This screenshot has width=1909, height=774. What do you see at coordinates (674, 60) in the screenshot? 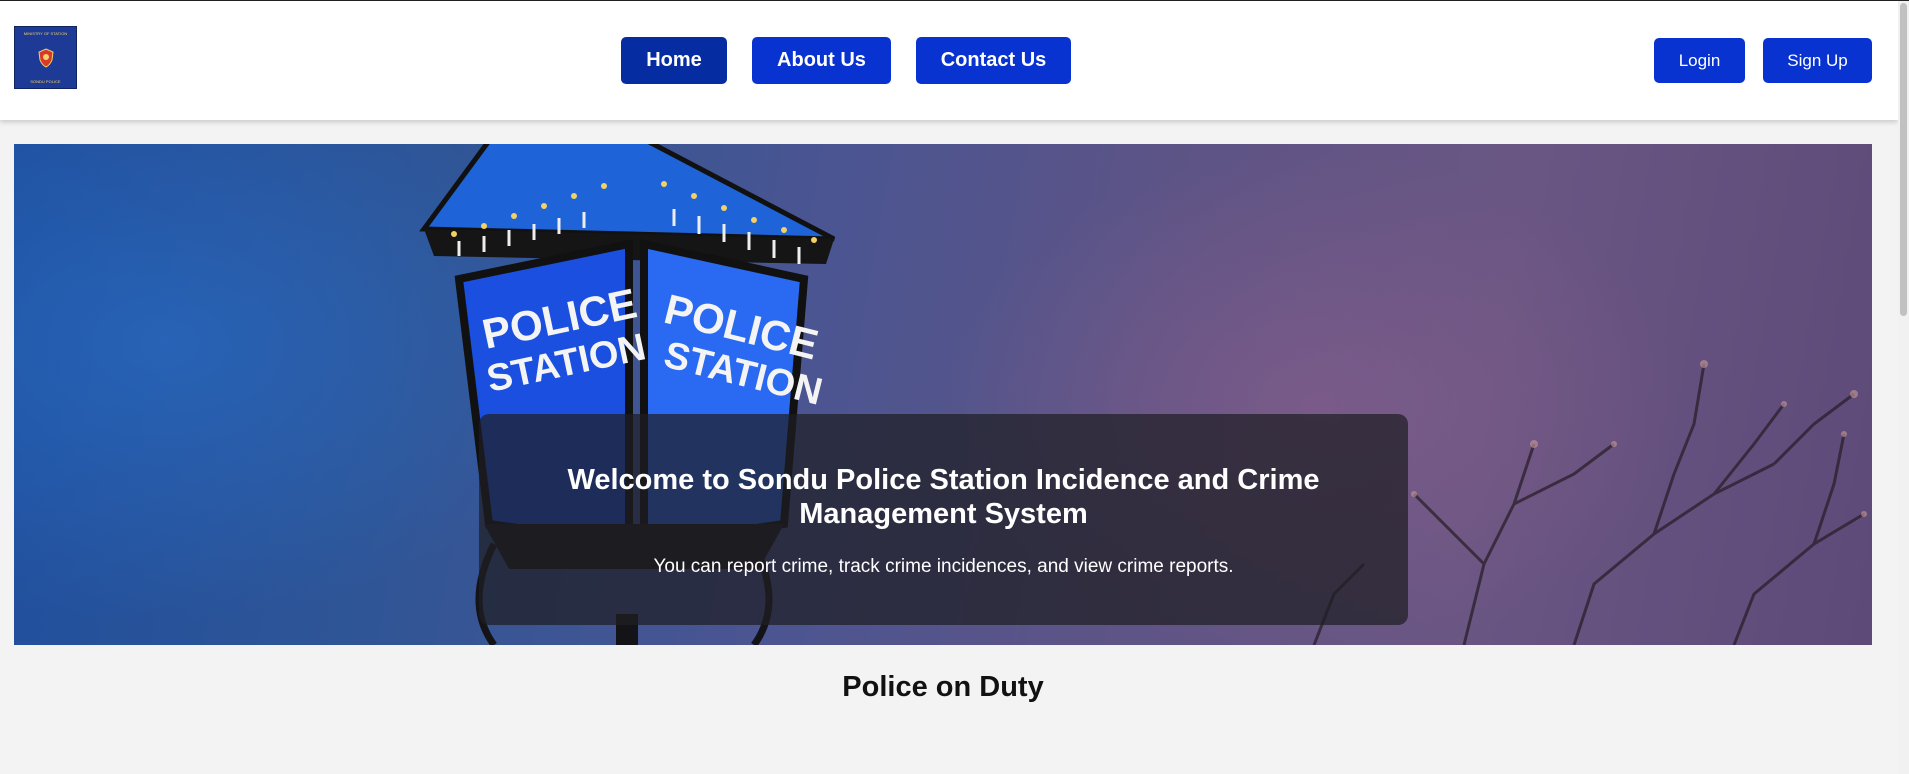
I see `nav-home-button: Home` at bounding box center [674, 60].